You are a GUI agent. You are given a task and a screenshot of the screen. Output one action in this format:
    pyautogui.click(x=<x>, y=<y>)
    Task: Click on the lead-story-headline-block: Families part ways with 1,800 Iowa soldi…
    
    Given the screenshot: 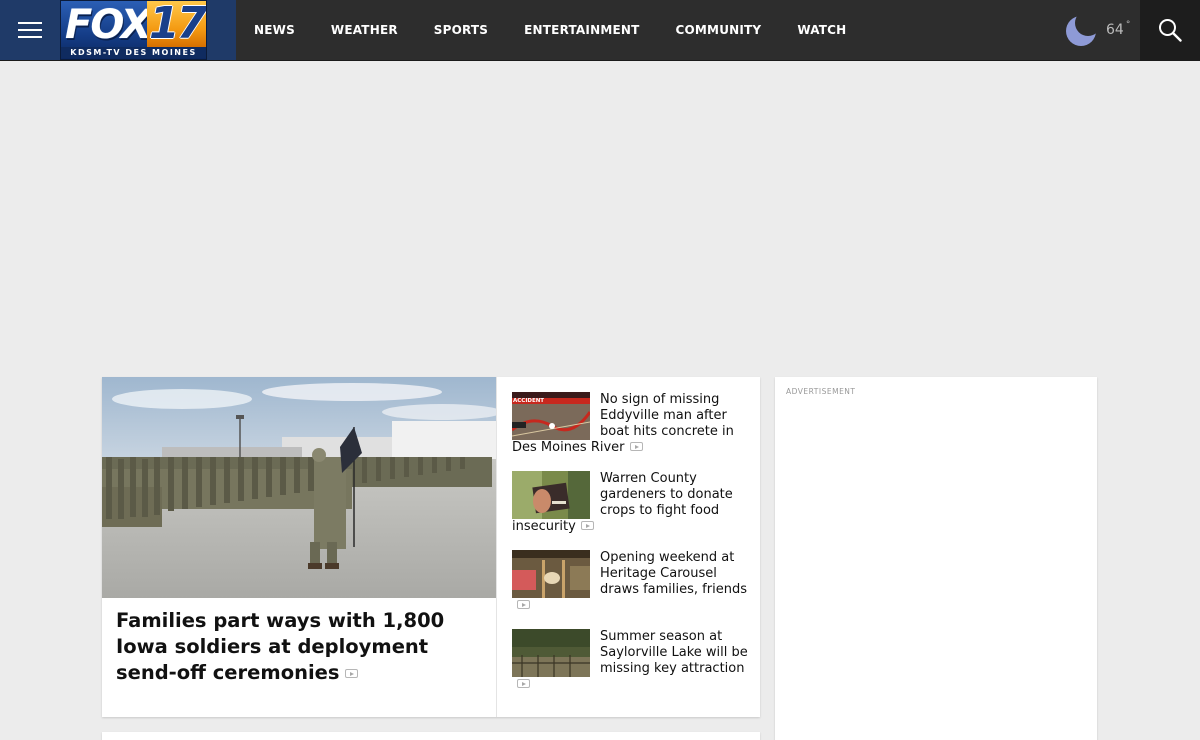 What is the action you would take?
    pyautogui.click(x=302, y=647)
    